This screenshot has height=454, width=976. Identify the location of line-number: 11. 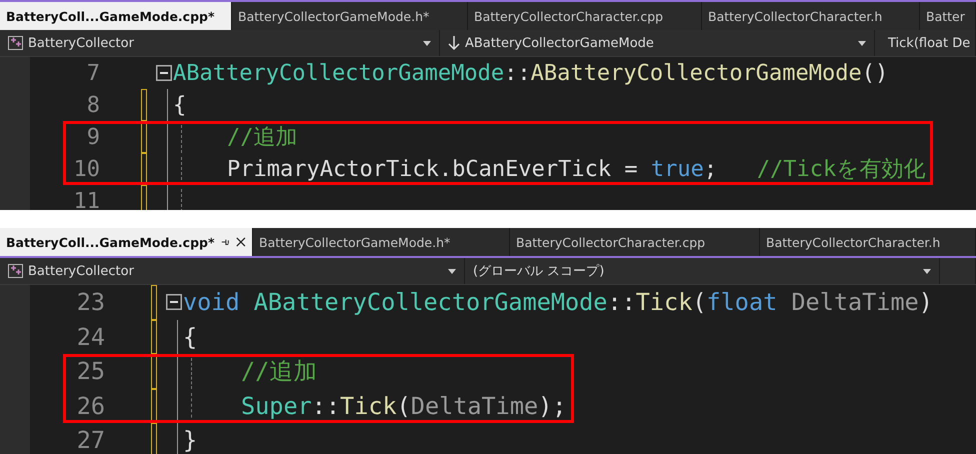
(86, 199).